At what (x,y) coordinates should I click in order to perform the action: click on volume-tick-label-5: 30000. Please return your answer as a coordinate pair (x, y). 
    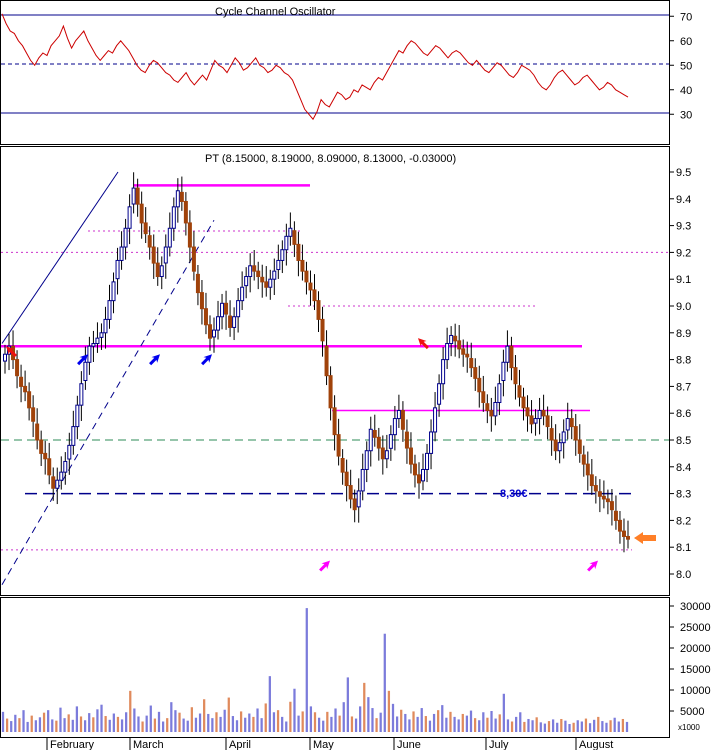
    Looking at the image, I should click on (695, 607).